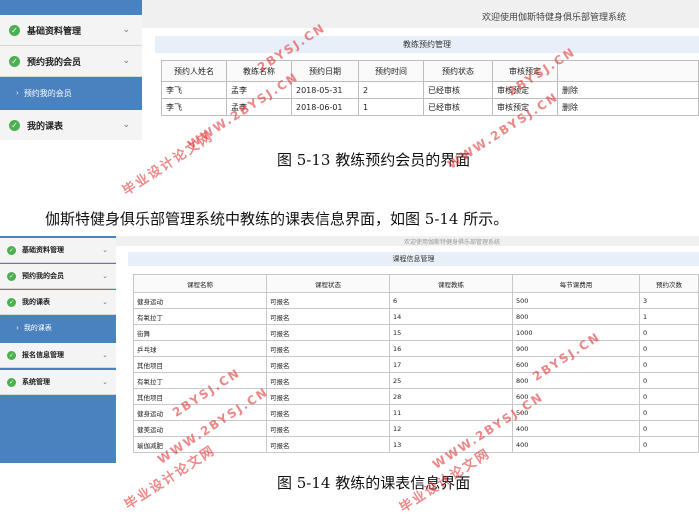 Image resolution: width=699 pixels, height=516 pixels. What do you see at coordinates (416, 316) in the screenshot?
I see `table-row: 有氧拉丁 可报名 14 800 1` at bounding box center [416, 316].